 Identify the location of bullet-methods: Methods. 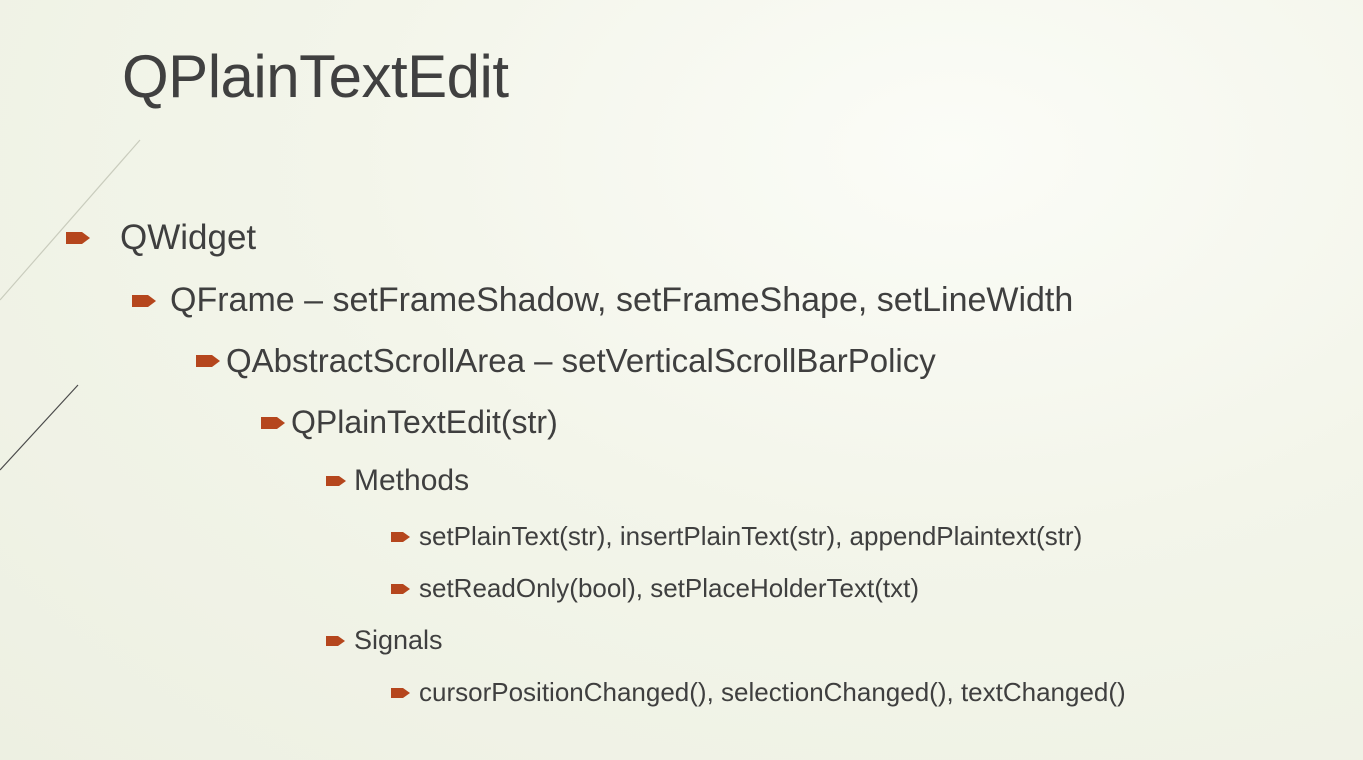
(397, 481).